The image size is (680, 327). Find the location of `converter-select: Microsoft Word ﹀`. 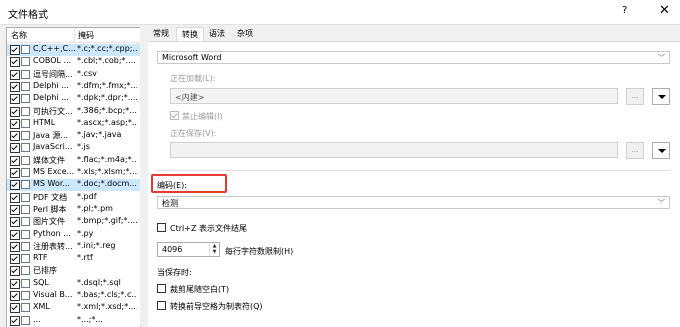

converter-select: Microsoft Word ﹀ is located at coordinates (413, 57).